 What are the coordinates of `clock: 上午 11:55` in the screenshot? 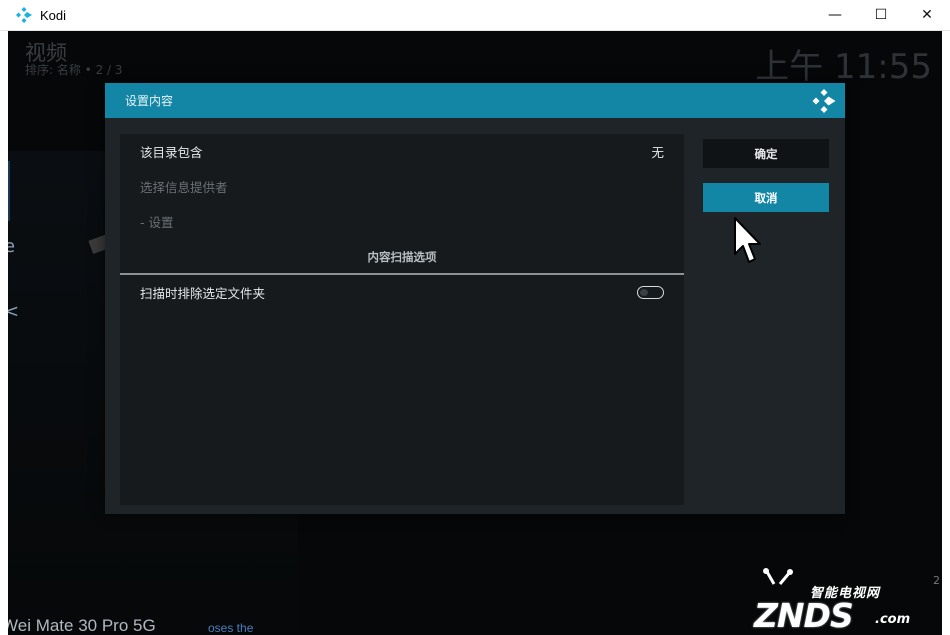 It's located at (843, 67).